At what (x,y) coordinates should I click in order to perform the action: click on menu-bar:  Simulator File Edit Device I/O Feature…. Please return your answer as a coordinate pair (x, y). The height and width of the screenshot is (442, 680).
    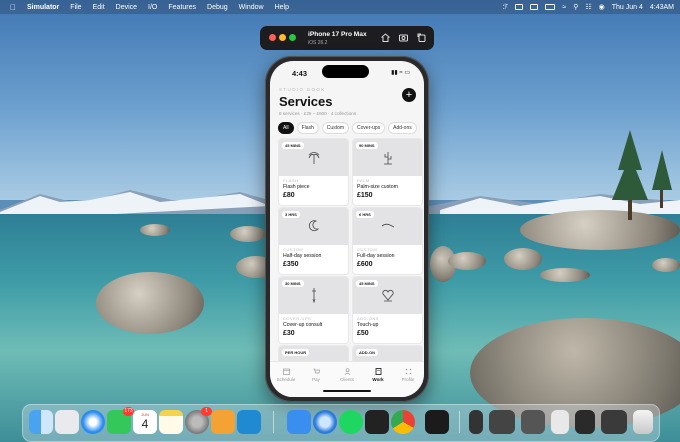
    Looking at the image, I should click on (340, 7).